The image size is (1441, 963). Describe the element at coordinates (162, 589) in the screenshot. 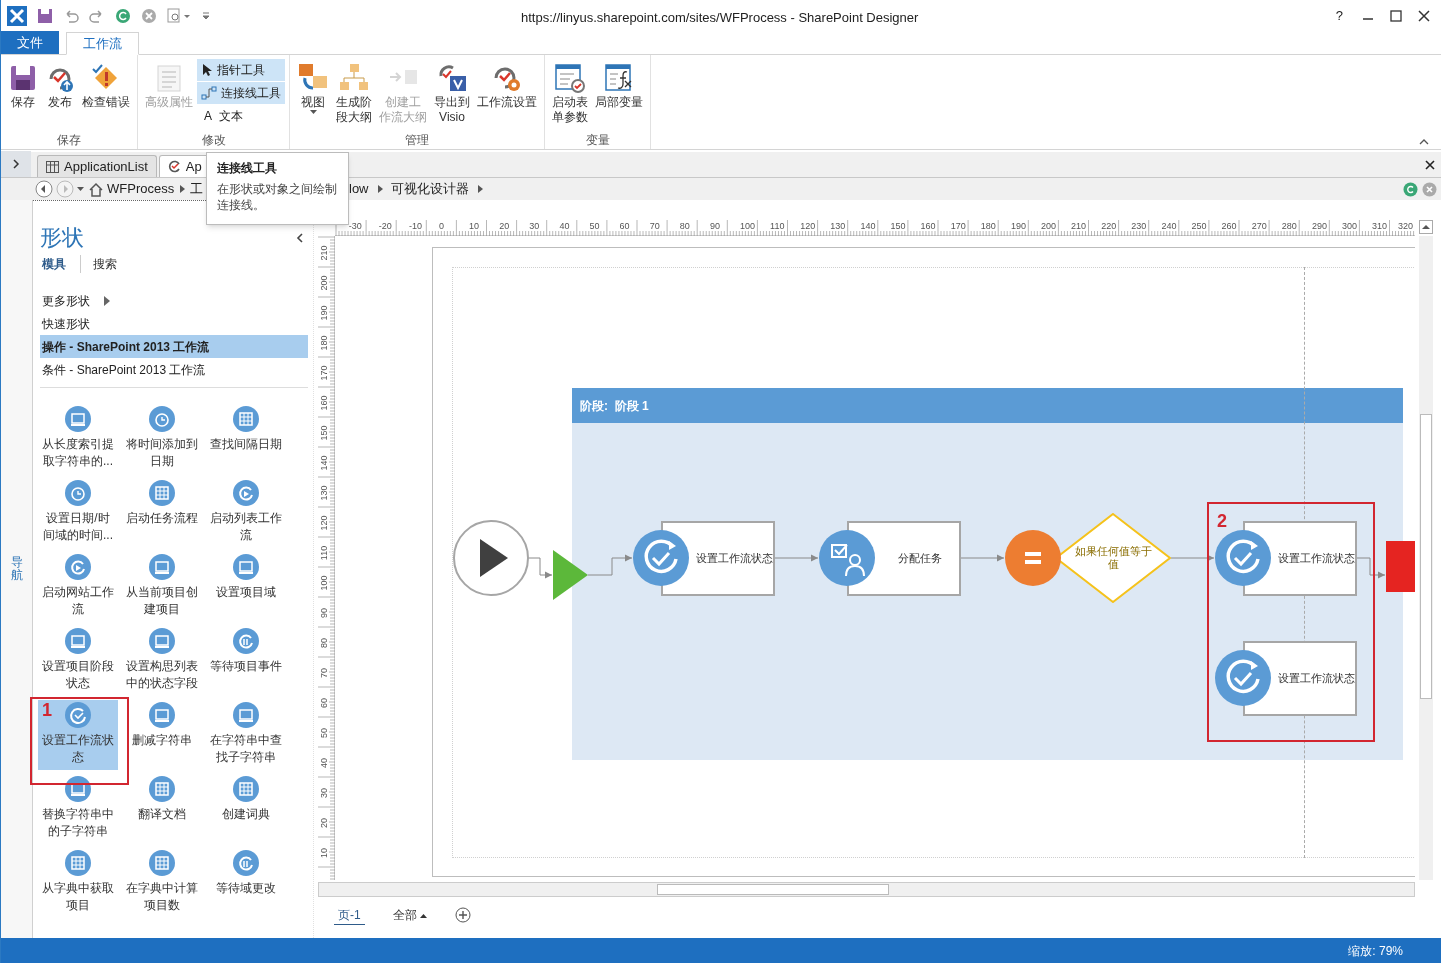

I see `stencil-item: 从当前项目创 建项目` at that location.